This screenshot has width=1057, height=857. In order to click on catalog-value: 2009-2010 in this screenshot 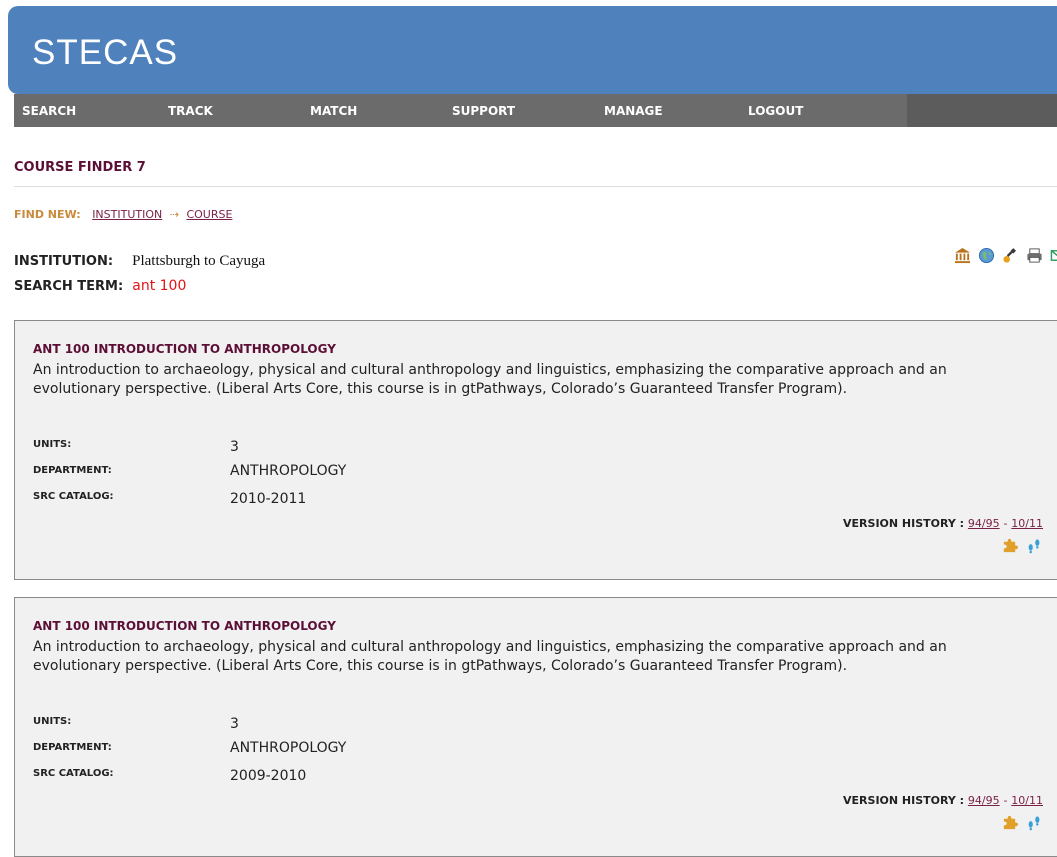, I will do `click(268, 776)`.